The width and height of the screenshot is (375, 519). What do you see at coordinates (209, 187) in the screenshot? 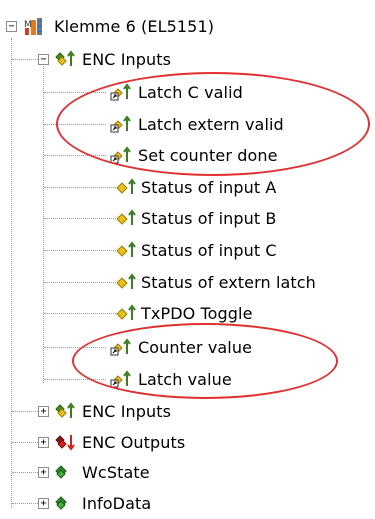
I see `tree-node-label: Status of input A` at bounding box center [209, 187].